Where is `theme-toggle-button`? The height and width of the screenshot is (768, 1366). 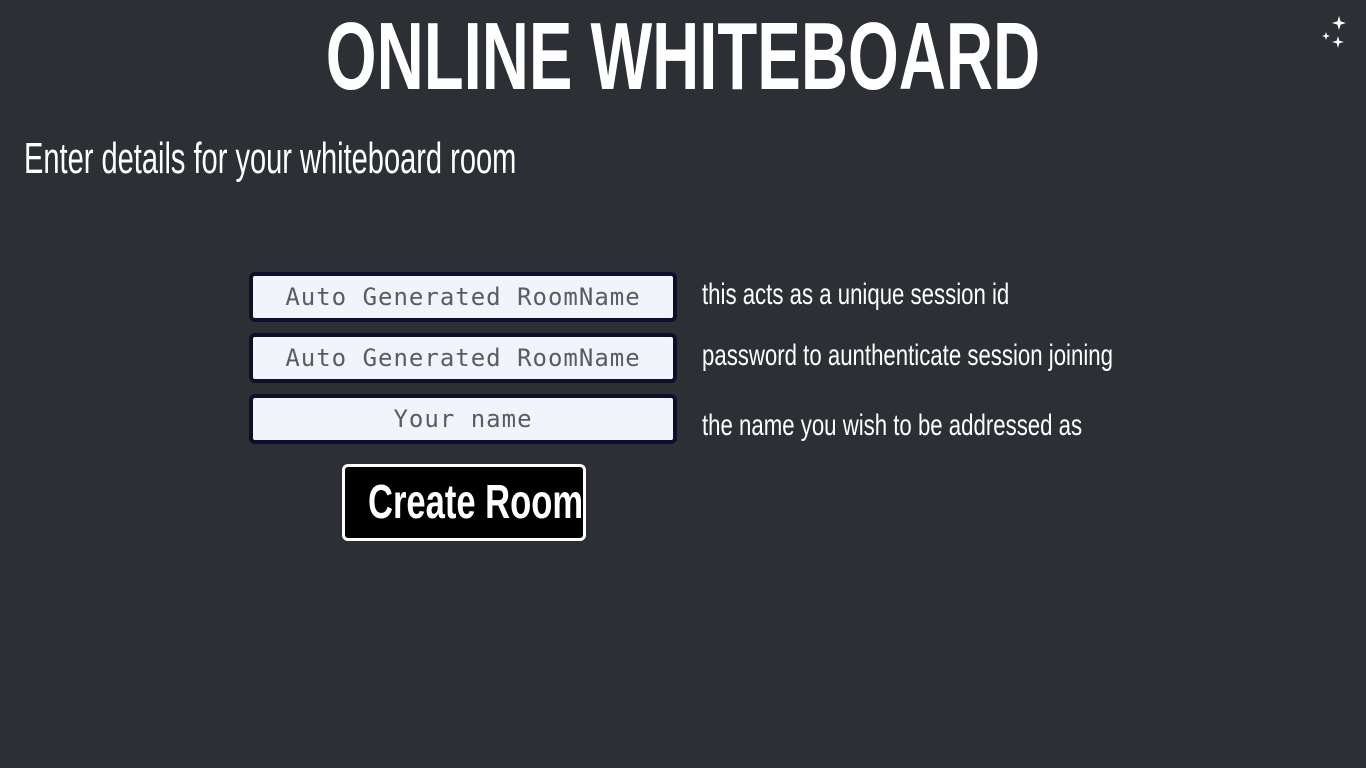 theme-toggle-button is located at coordinates (1322, 42).